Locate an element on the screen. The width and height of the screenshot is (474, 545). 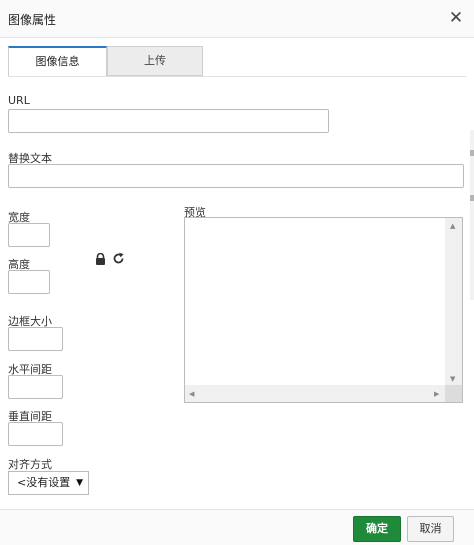
dialog-footer: 确定 取消 is located at coordinates (237, 527).